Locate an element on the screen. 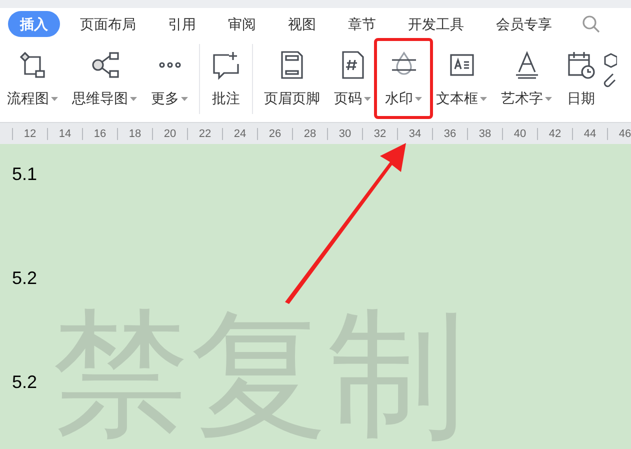  document-line: 5.1 is located at coordinates (25, 174).